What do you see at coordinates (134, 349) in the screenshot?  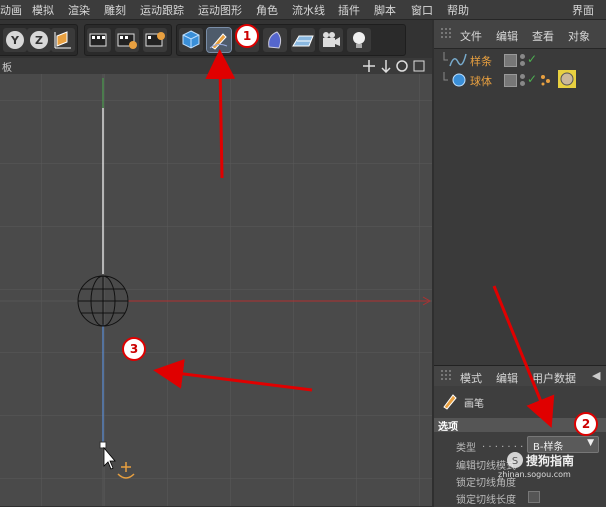 I see `annotation-badge-3: 3` at bounding box center [134, 349].